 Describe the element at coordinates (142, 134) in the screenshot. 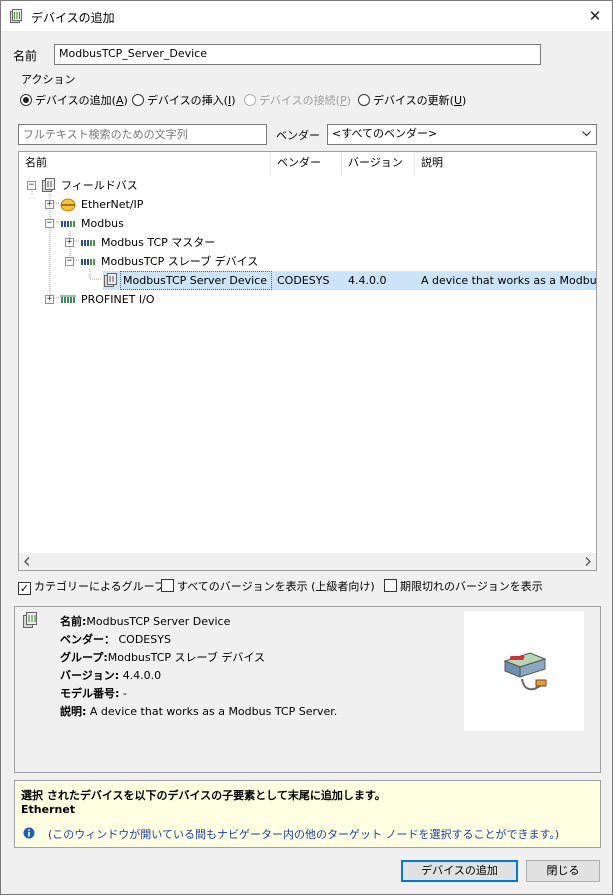

I see `fulltext-search-input` at that location.